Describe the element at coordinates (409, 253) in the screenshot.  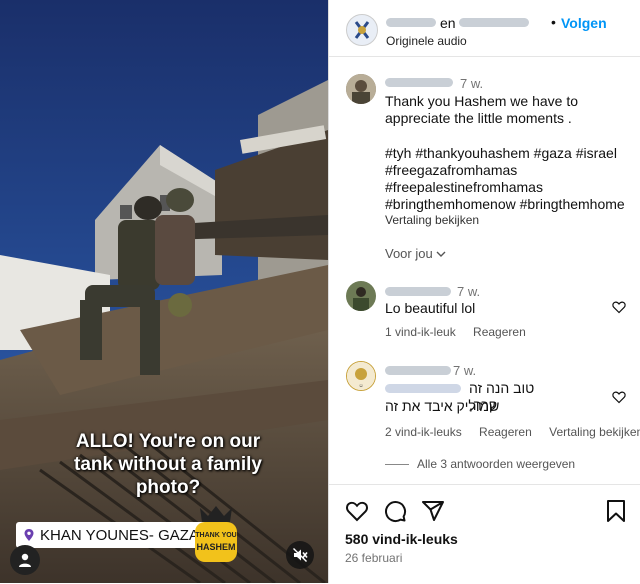
I see `for-you-label: Voor jou` at that location.